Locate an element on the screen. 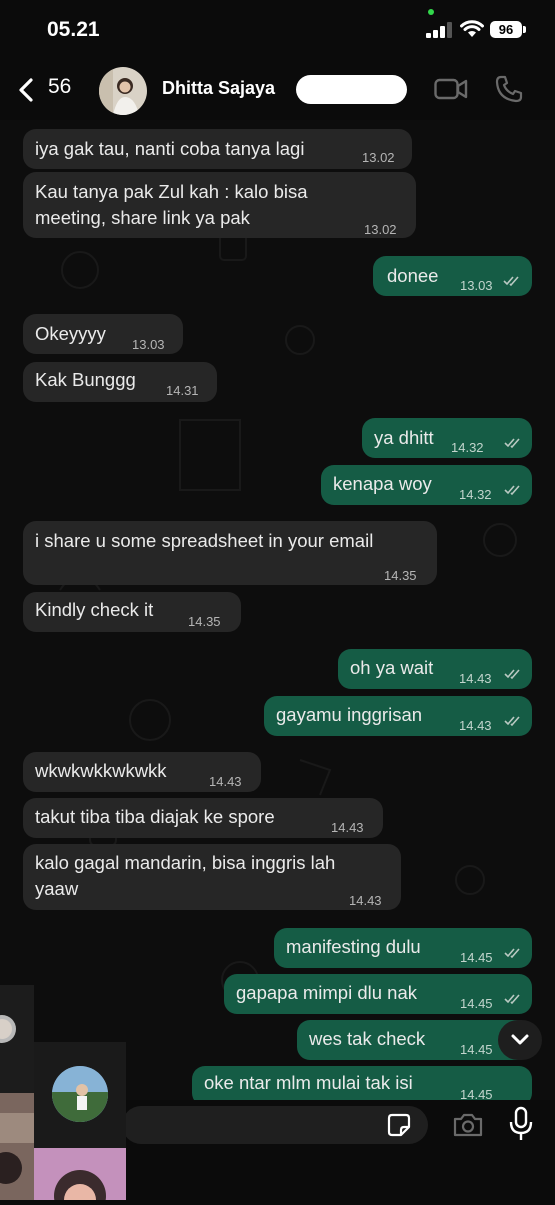 The width and height of the screenshot is (555, 1205). back-button: 56 is located at coordinates (54, 90).